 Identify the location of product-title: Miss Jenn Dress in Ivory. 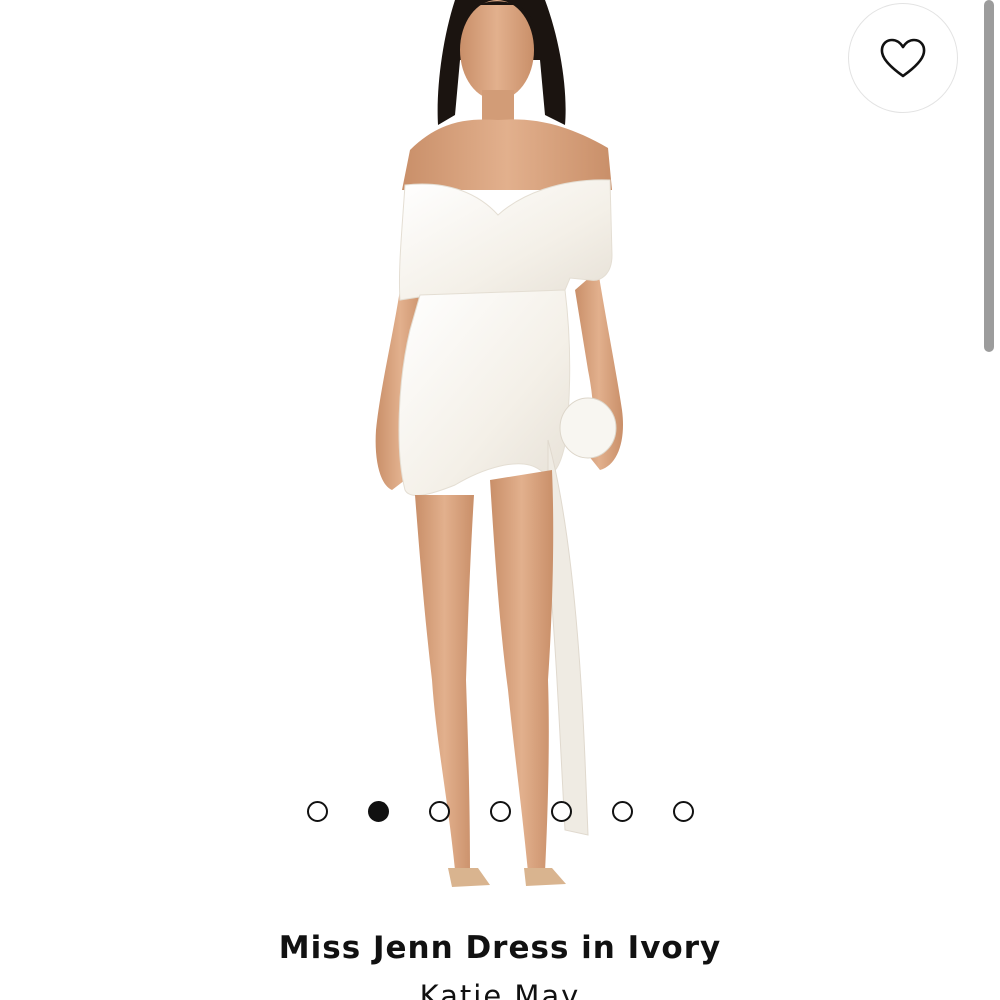
(500, 948).